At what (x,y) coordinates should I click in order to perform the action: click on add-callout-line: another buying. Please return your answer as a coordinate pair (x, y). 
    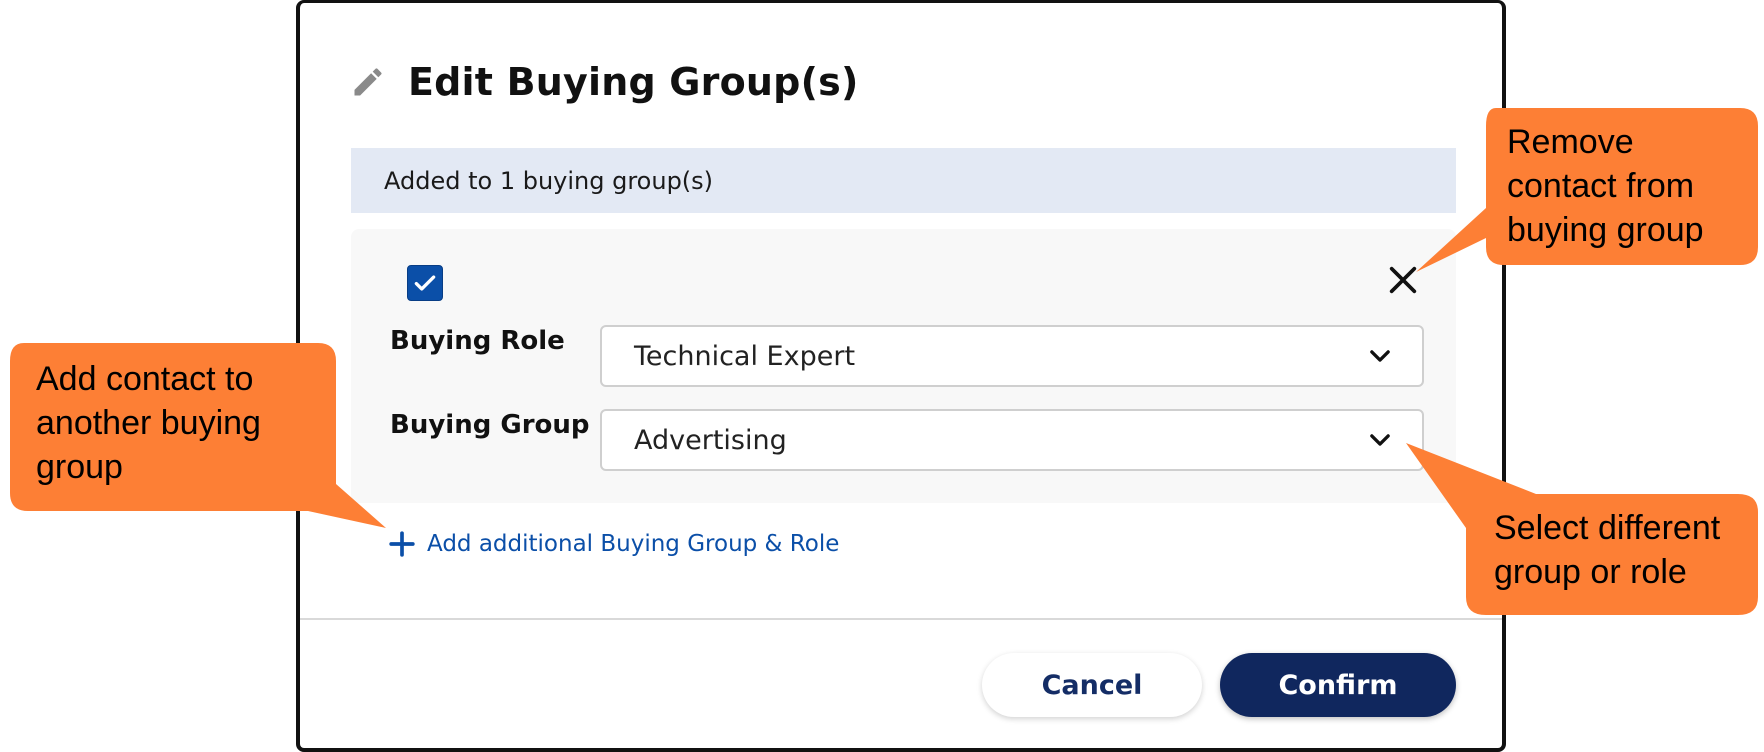
    Looking at the image, I should click on (148, 423).